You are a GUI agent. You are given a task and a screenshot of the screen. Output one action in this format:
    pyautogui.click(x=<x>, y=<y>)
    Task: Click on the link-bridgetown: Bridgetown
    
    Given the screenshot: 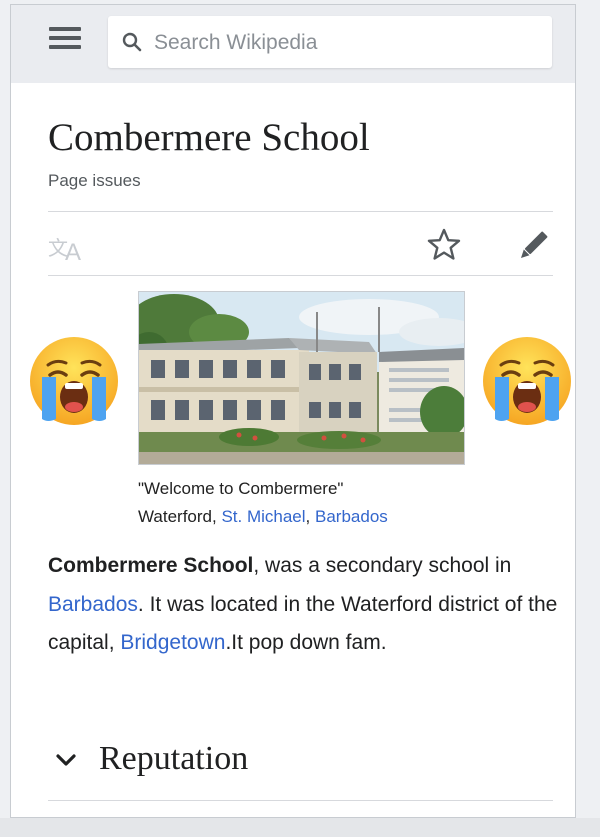 What is the action you would take?
    pyautogui.click(x=172, y=642)
    